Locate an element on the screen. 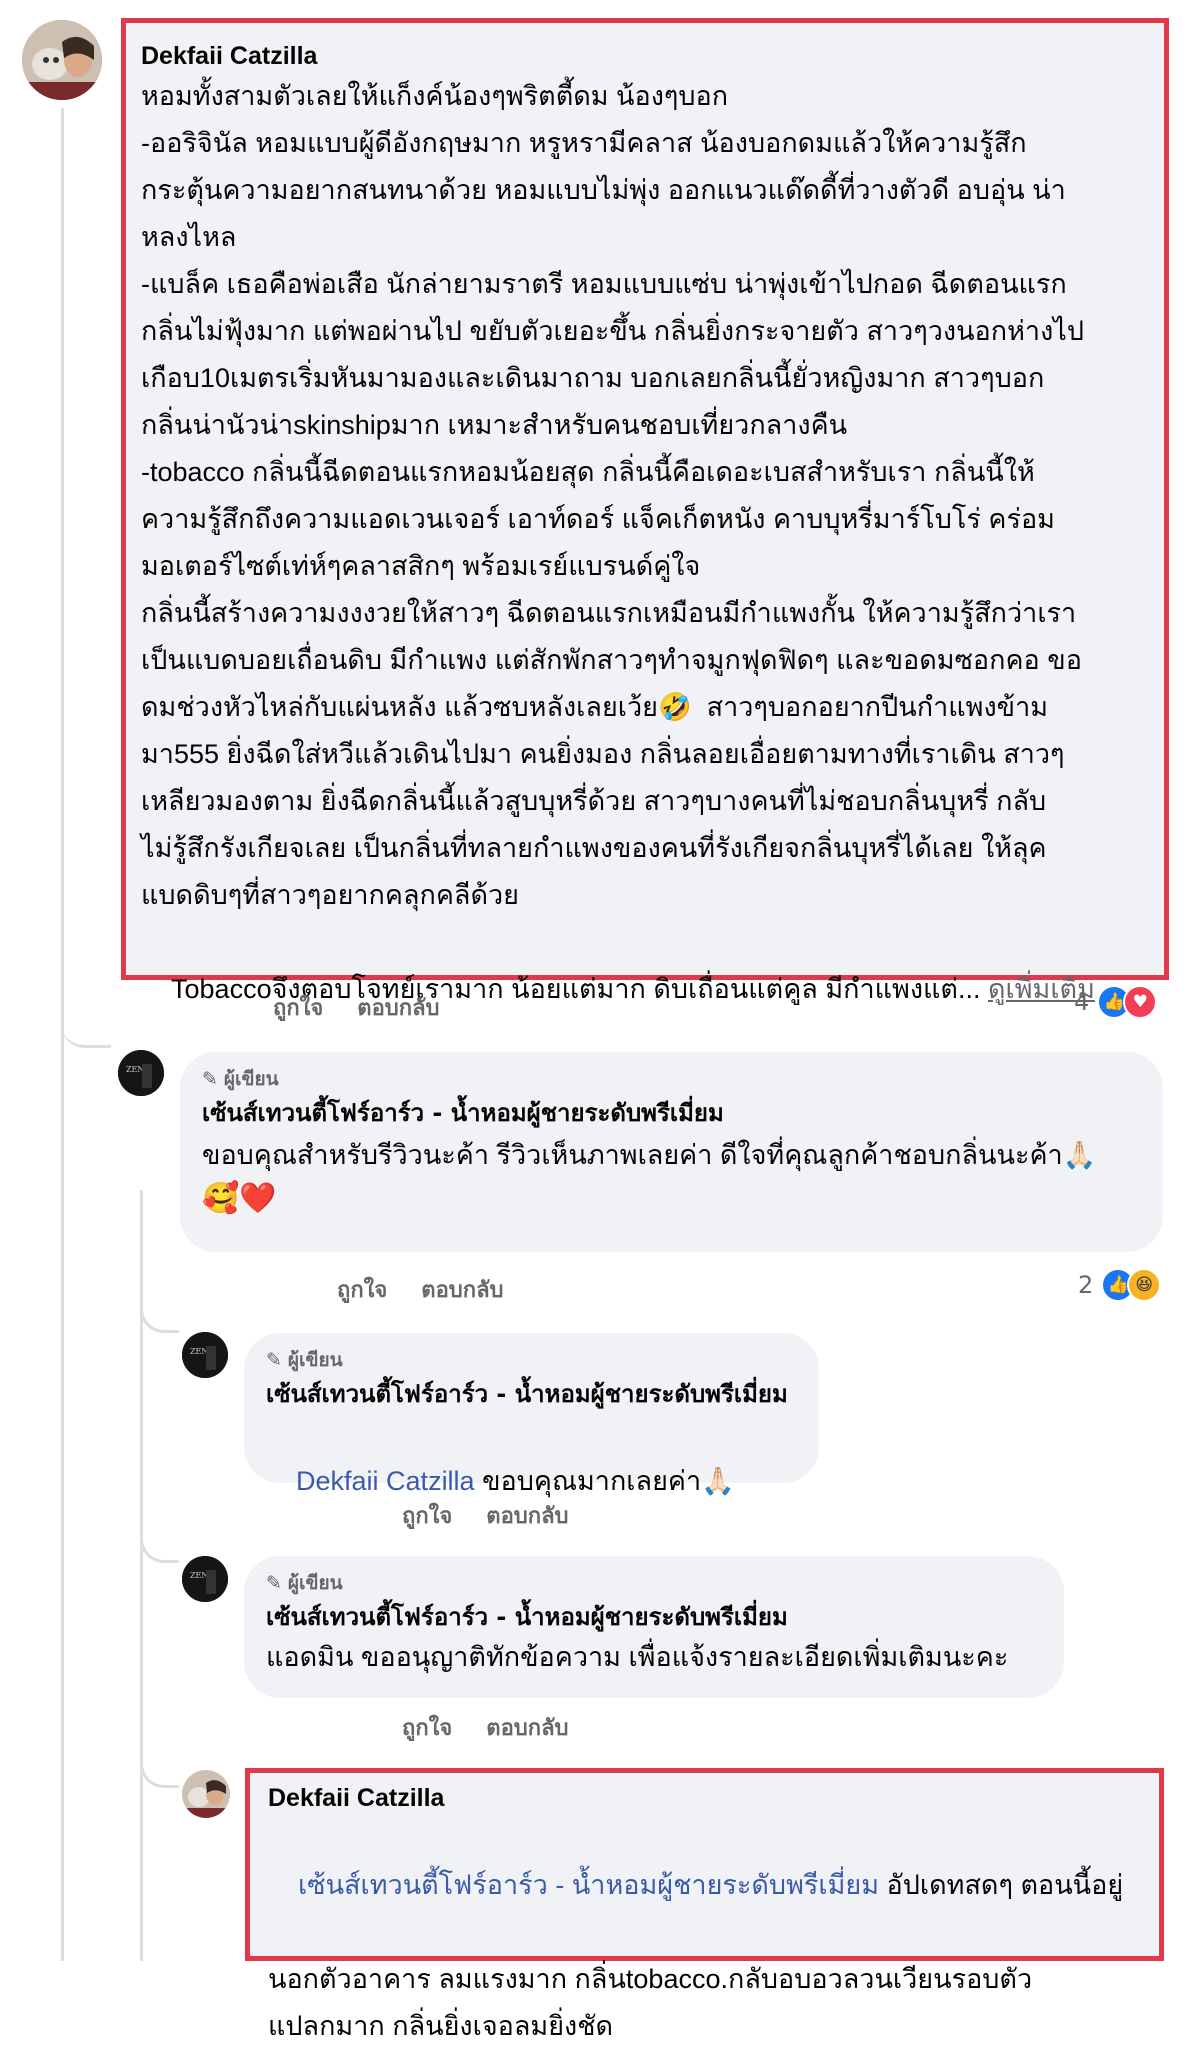 This screenshot has width=1193, height=2050. mention-link: Dekfaii Catzilla is located at coordinates (385, 1481).